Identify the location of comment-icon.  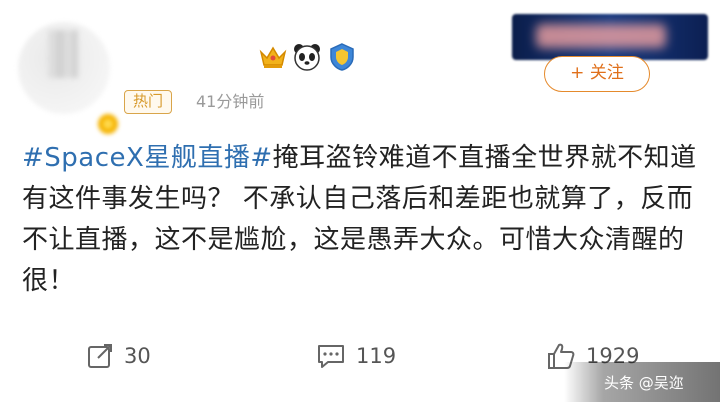
(331, 356).